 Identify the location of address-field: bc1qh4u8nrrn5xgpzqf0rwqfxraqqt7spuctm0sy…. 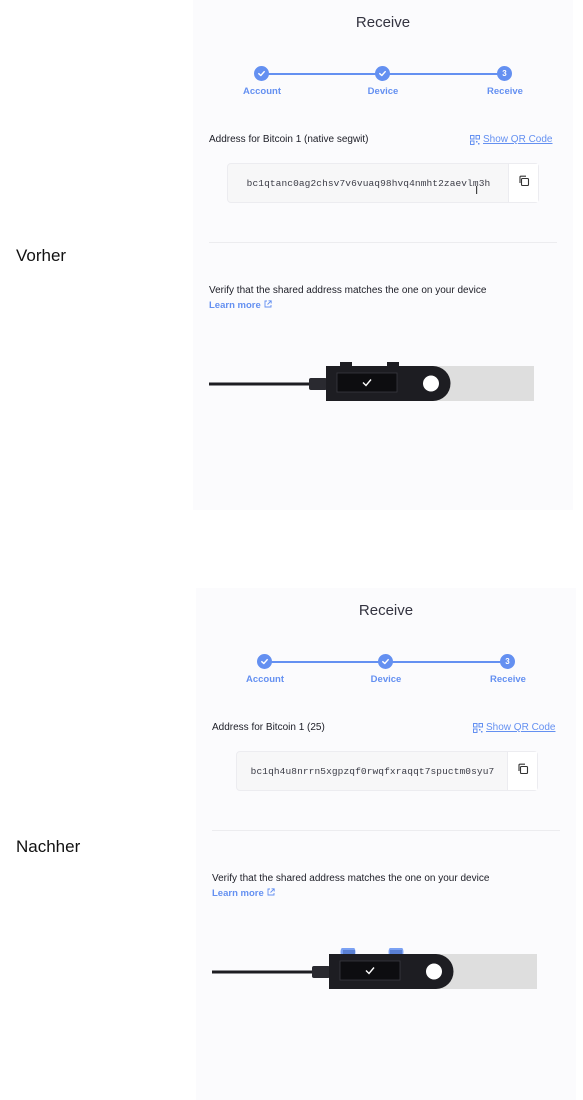
(387, 771).